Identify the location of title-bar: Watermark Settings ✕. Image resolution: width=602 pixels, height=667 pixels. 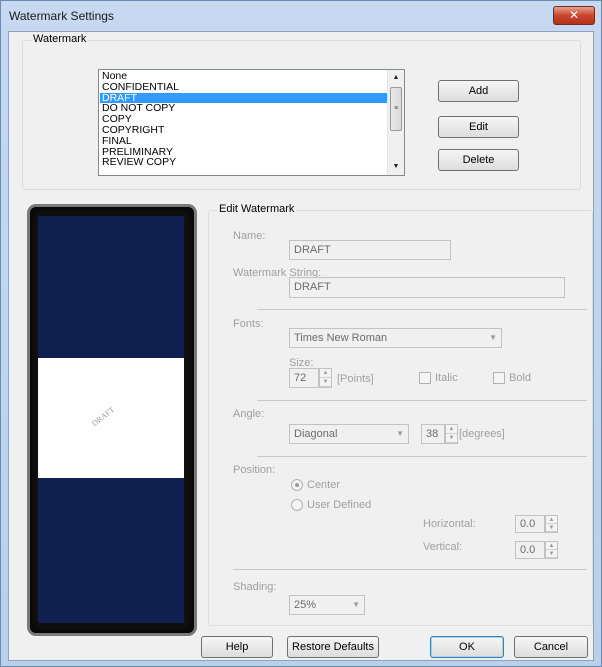
(301, 16).